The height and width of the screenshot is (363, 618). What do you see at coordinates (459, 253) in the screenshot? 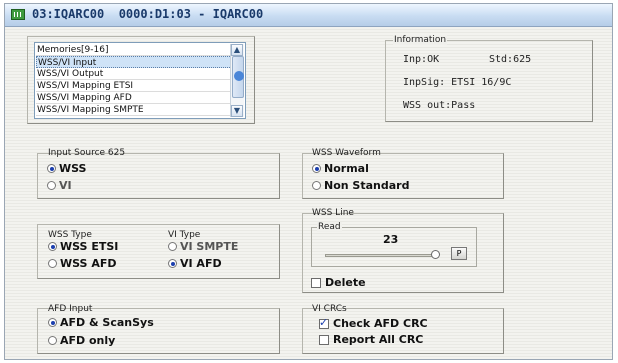
I see `p-button: P` at bounding box center [459, 253].